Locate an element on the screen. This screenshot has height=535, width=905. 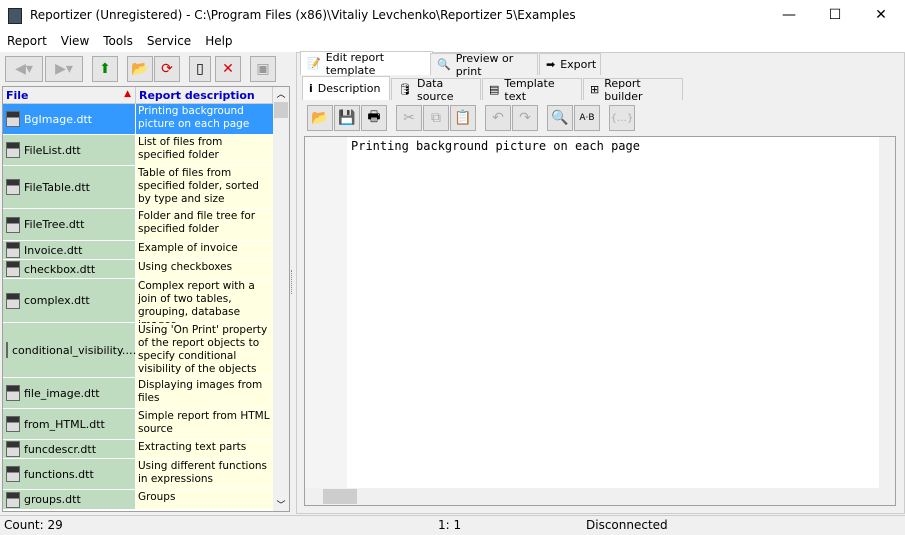
open-template-button: 📂 is located at coordinates (320, 118).